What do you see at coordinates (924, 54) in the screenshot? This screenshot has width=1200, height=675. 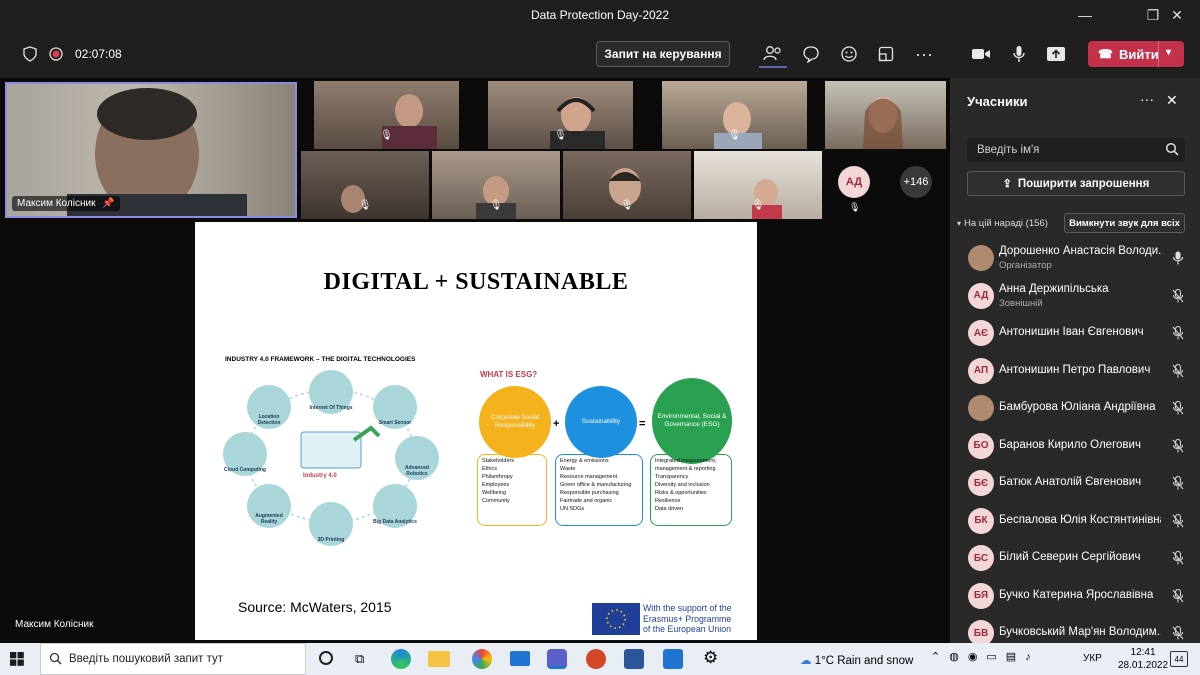 I see `more-actions-icon: ···` at bounding box center [924, 54].